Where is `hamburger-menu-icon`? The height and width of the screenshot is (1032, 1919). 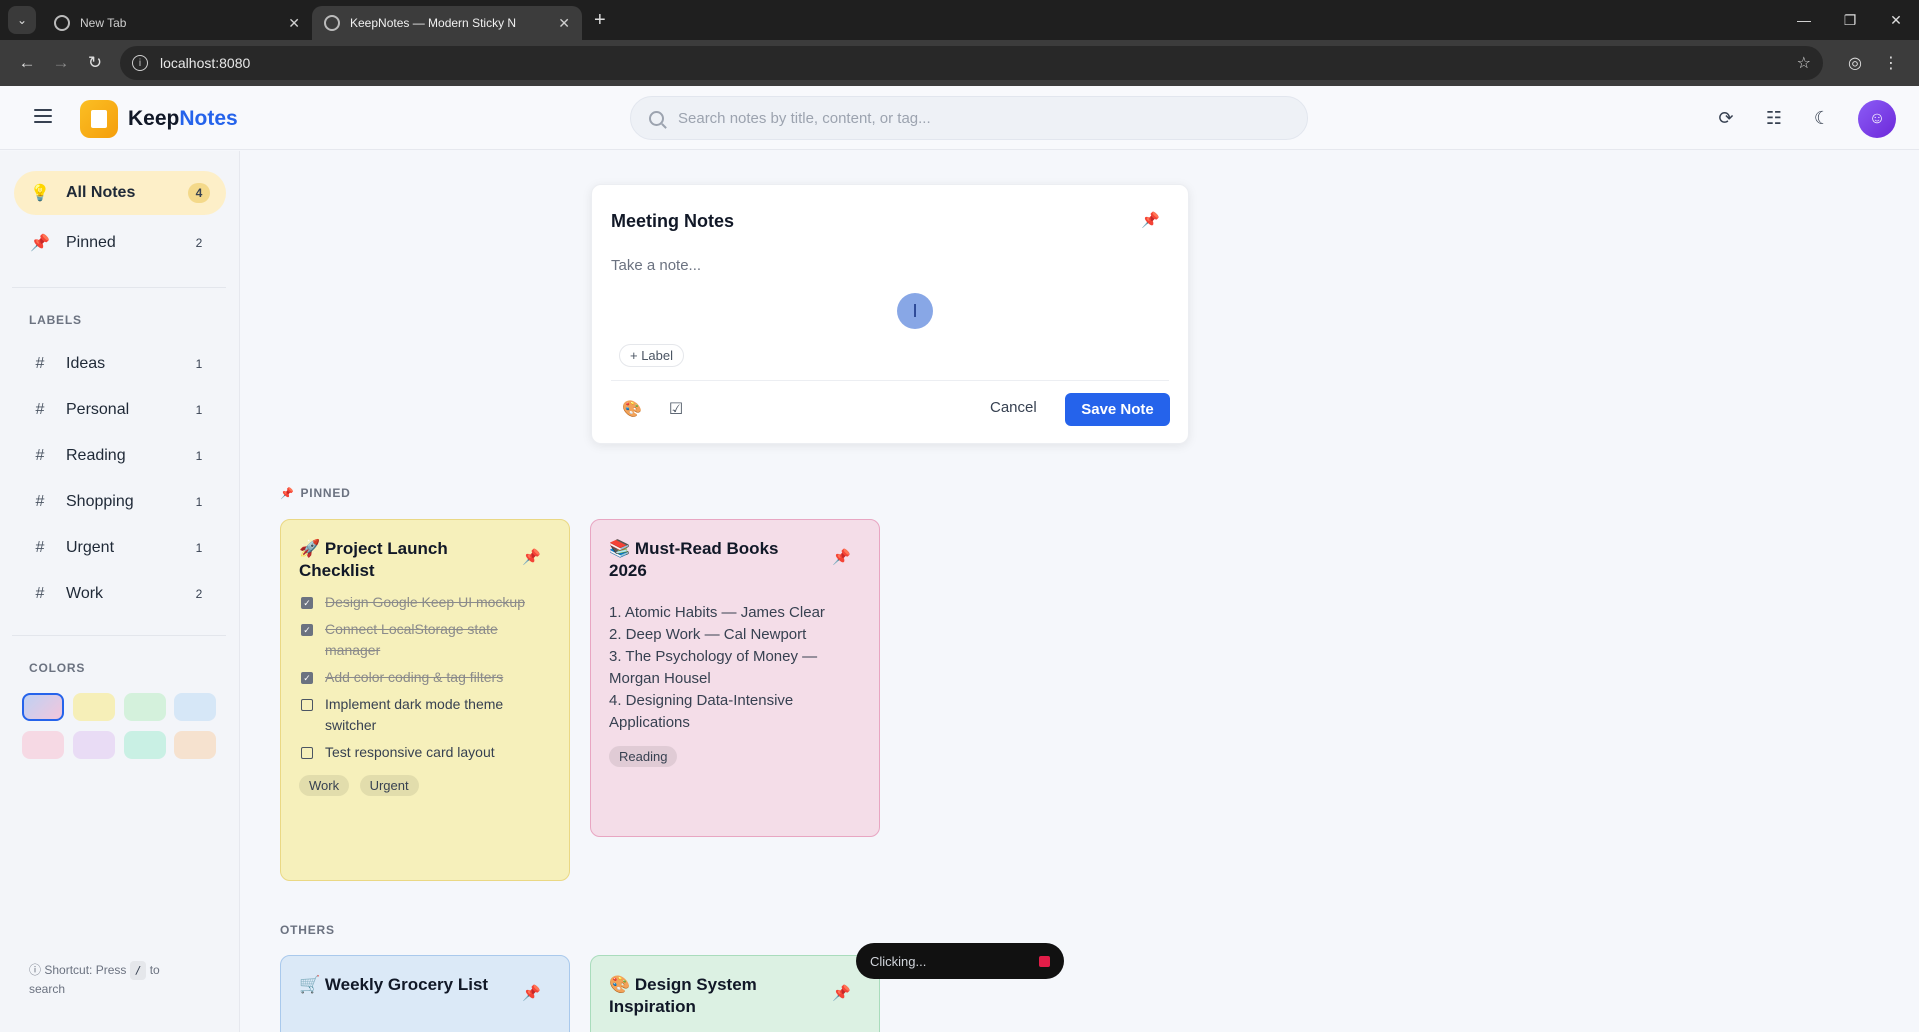
hamburger-menu-icon is located at coordinates (43, 116).